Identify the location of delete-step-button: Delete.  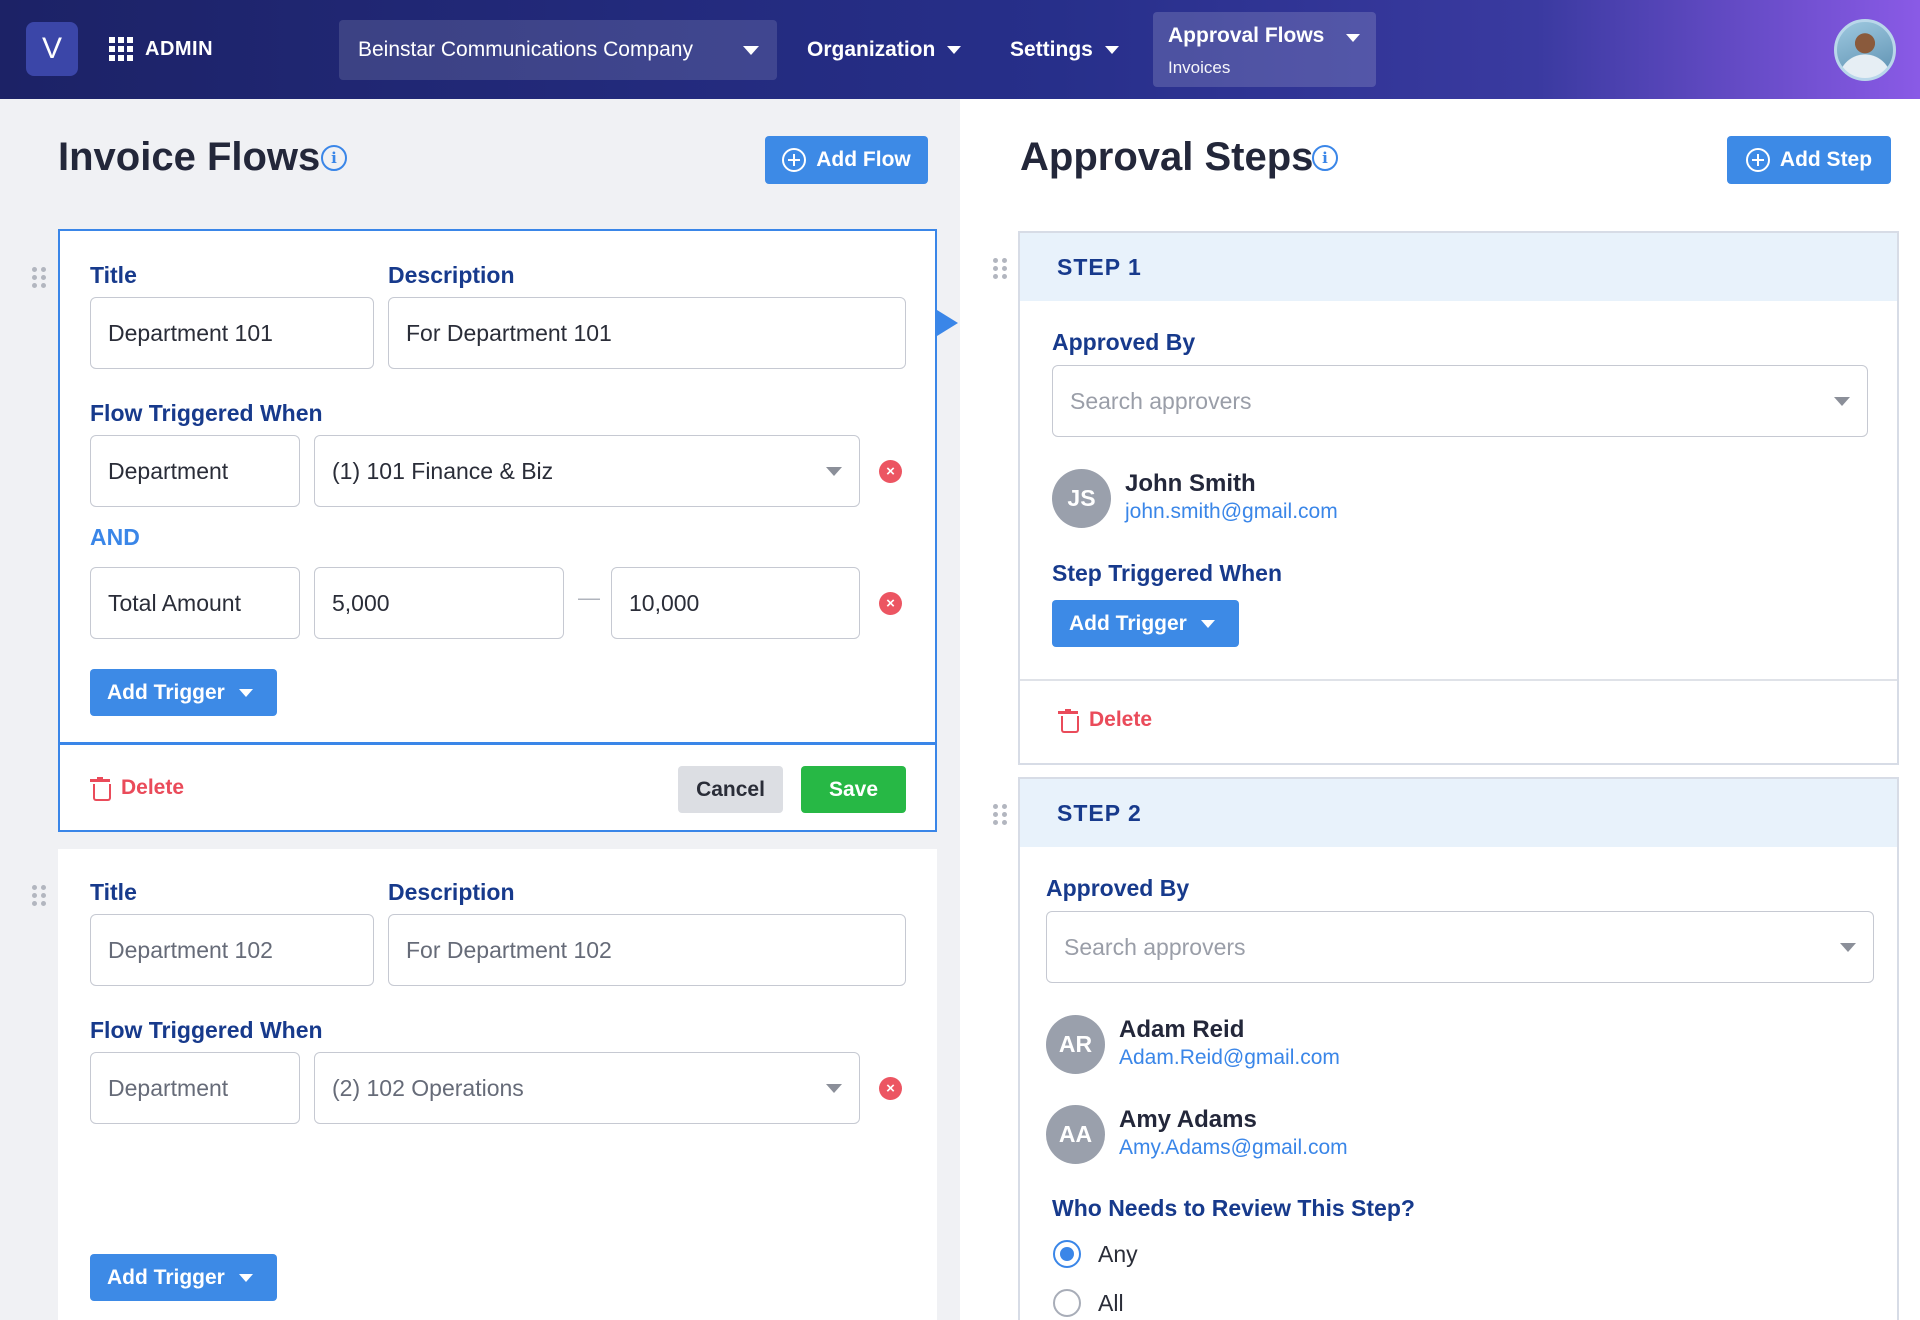
(1105, 720).